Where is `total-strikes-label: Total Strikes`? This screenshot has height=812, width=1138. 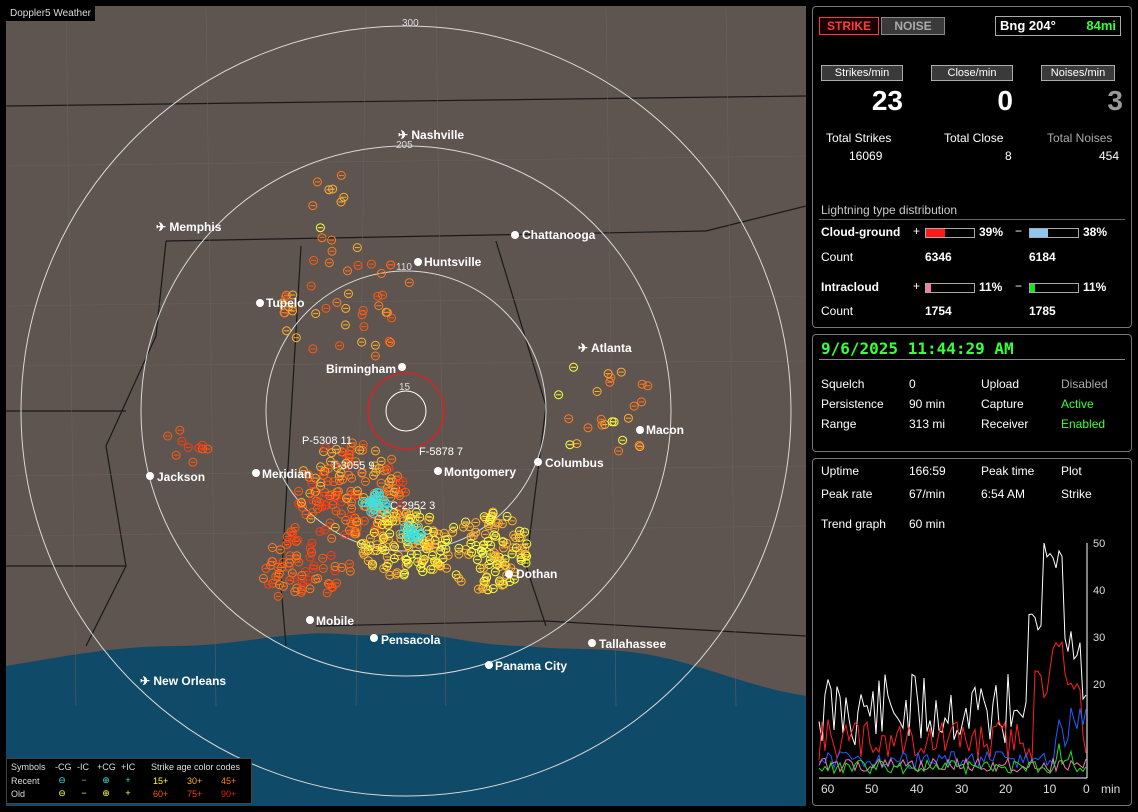 total-strikes-label: Total Strikes is located at coordinates (859, 138).